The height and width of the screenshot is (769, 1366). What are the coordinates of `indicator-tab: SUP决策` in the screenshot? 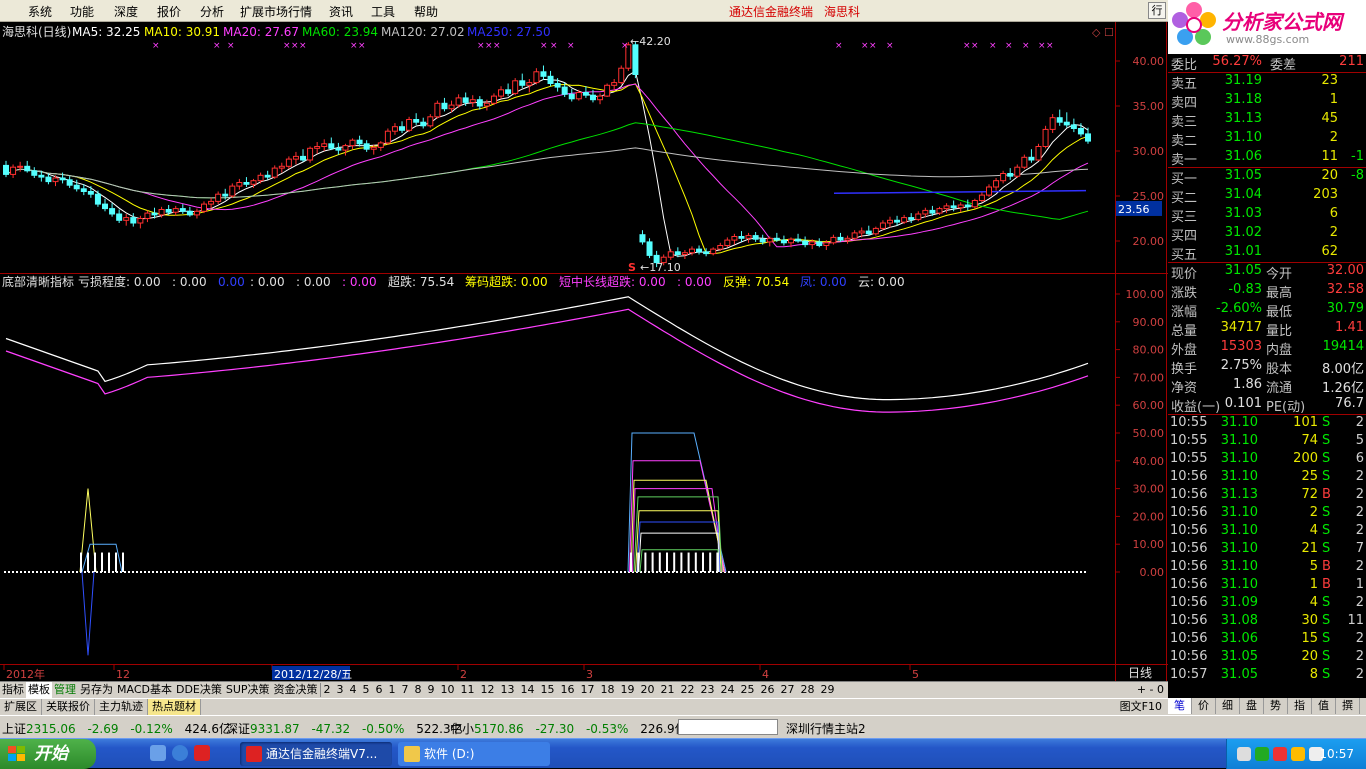 It's located at (248, 690).